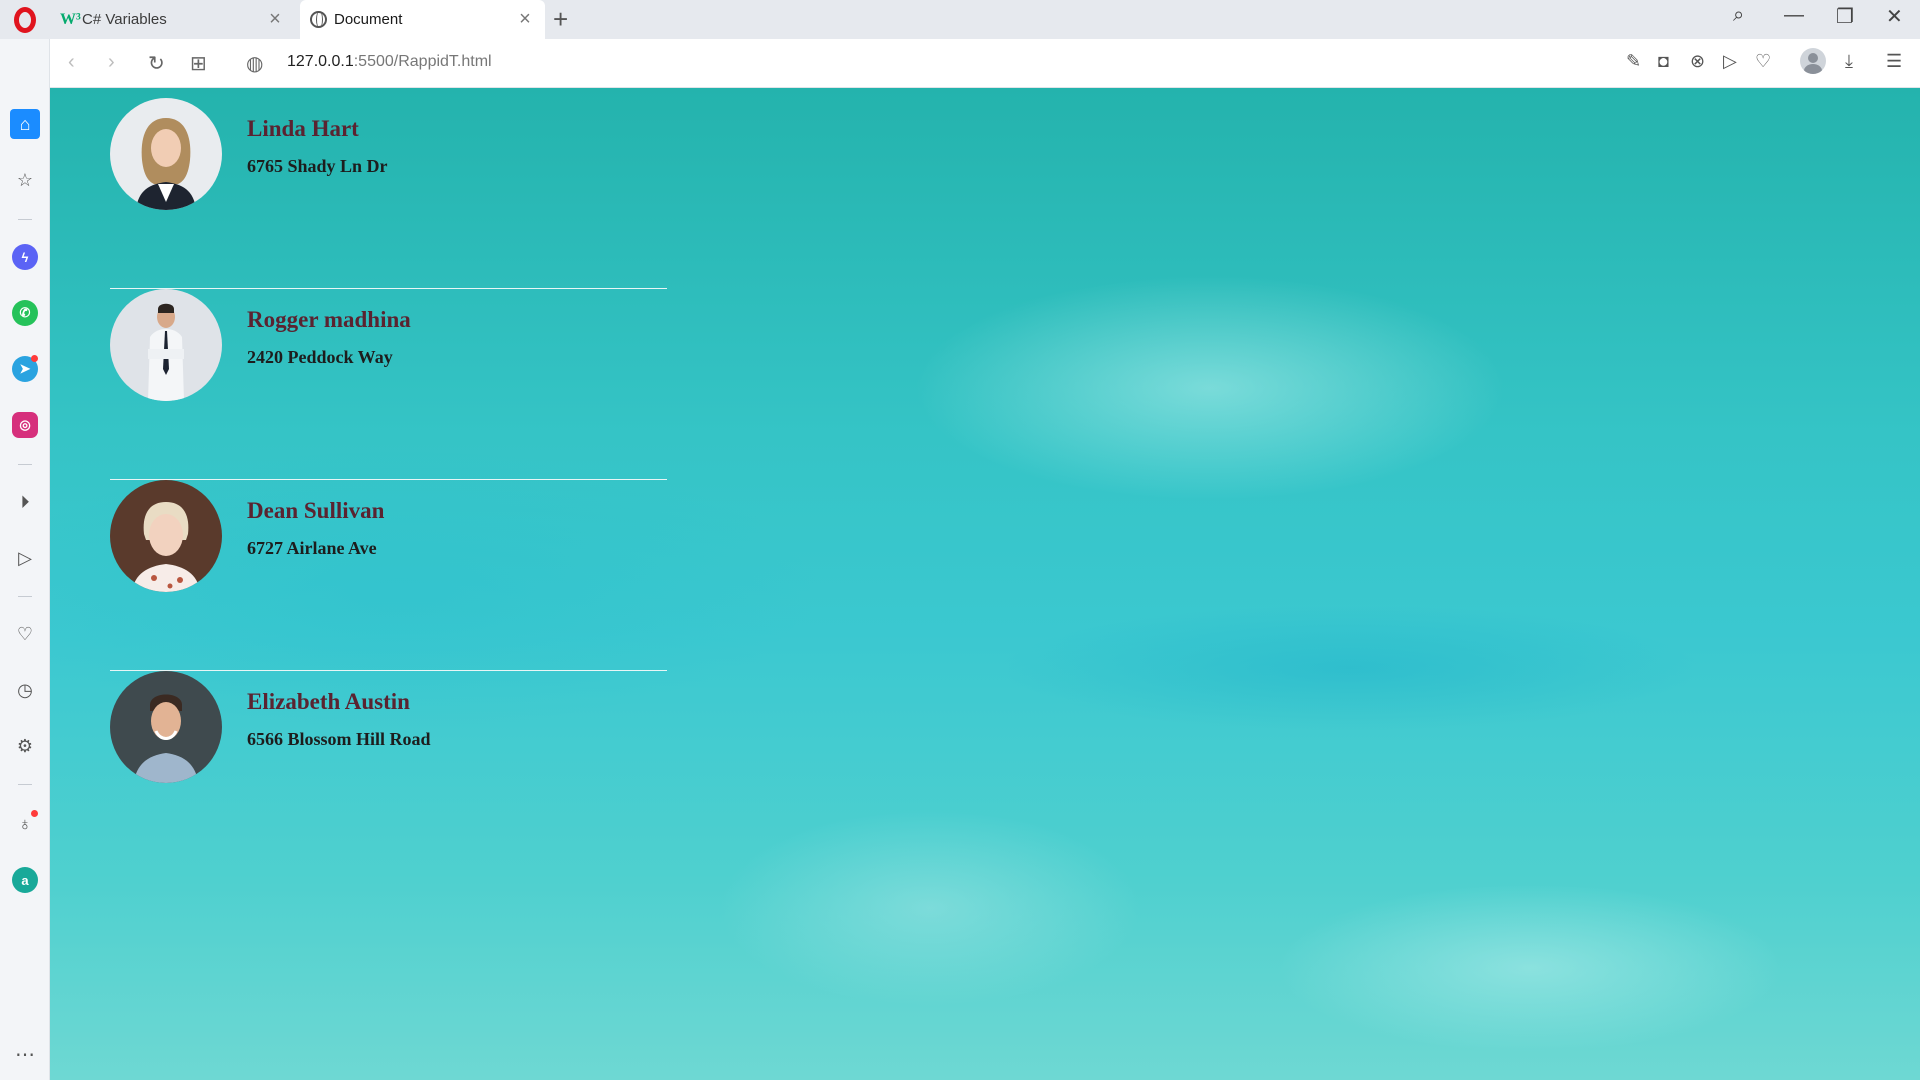 This screenshot has height=1080, width=1920. Describe the element at coordinates (368, 19) in the screenshot. I see `tab-title: Document` at that location.